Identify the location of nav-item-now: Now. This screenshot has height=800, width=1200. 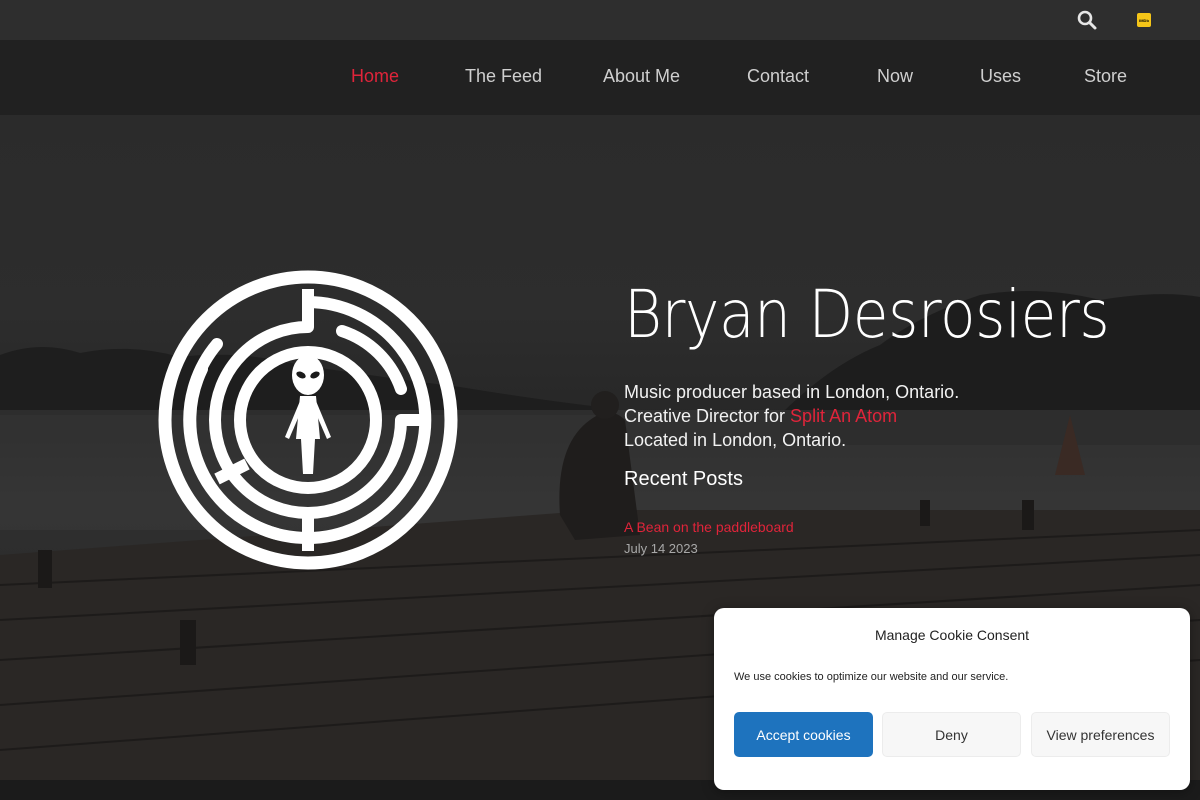
(895, 79).